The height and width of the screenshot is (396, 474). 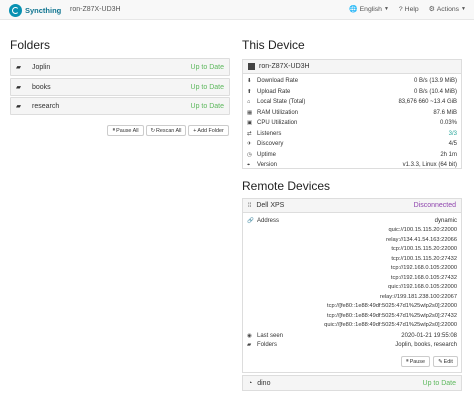 I want to click on discovery-icon: ✈, so click(x=249, y=144).